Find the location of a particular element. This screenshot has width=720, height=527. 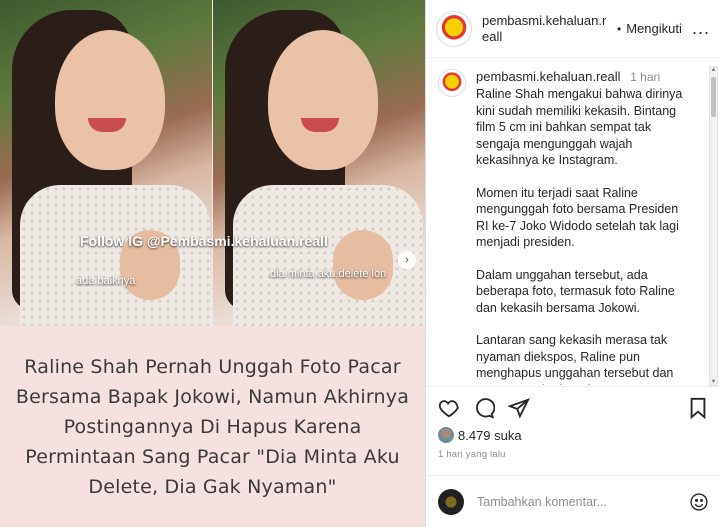

heart-icon is located at coordinates (449, 408).